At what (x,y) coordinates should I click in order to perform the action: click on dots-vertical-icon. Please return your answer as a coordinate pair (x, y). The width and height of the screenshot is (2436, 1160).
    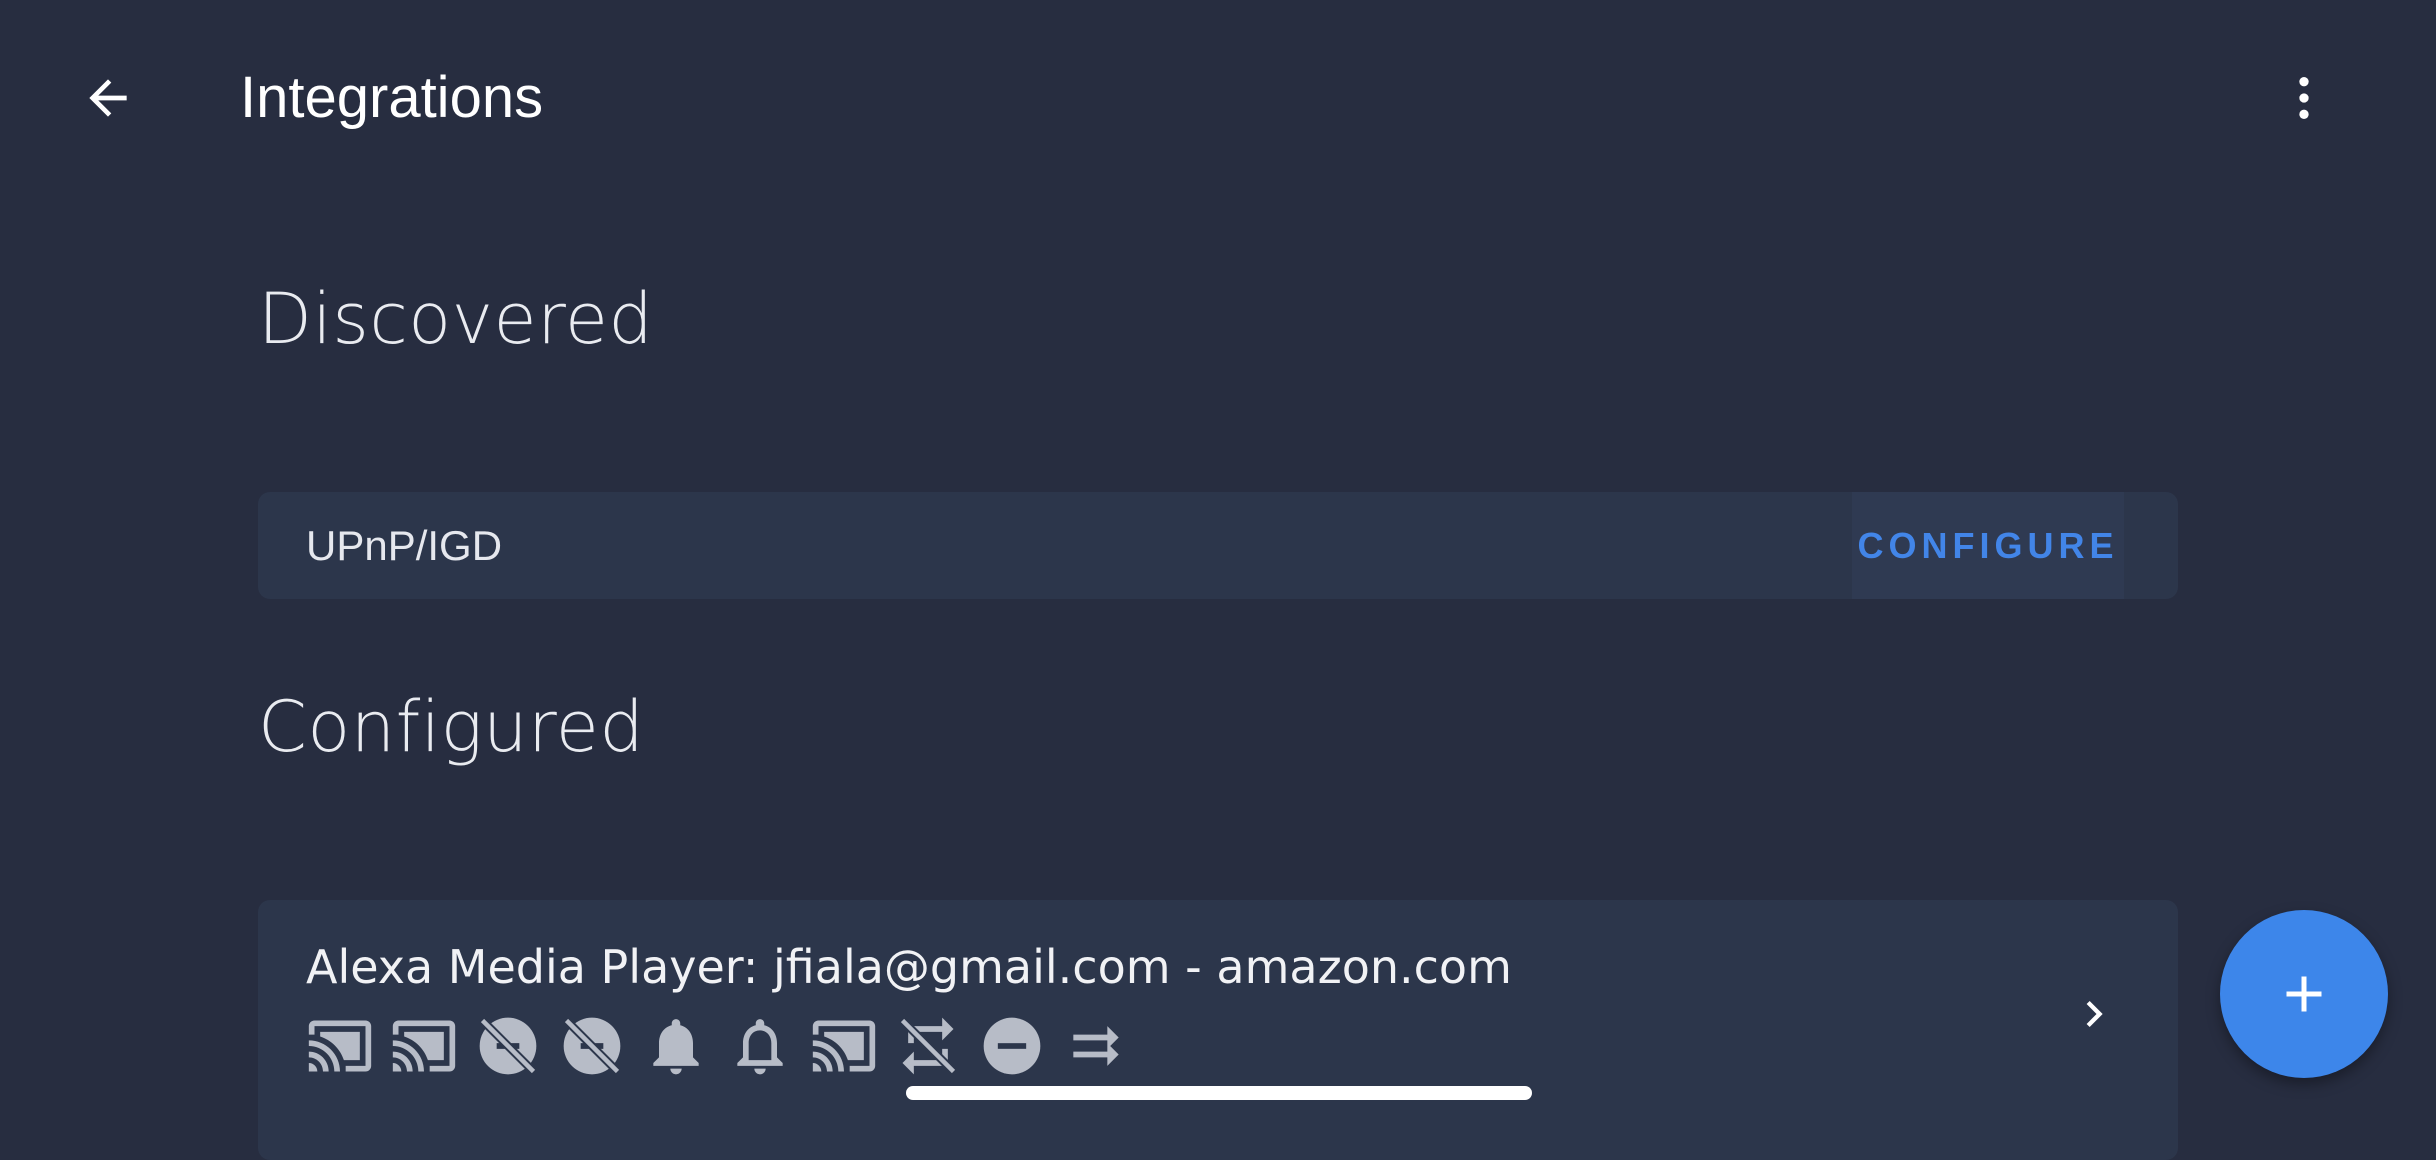
    Looking at the image, I should click on (2304, 98).